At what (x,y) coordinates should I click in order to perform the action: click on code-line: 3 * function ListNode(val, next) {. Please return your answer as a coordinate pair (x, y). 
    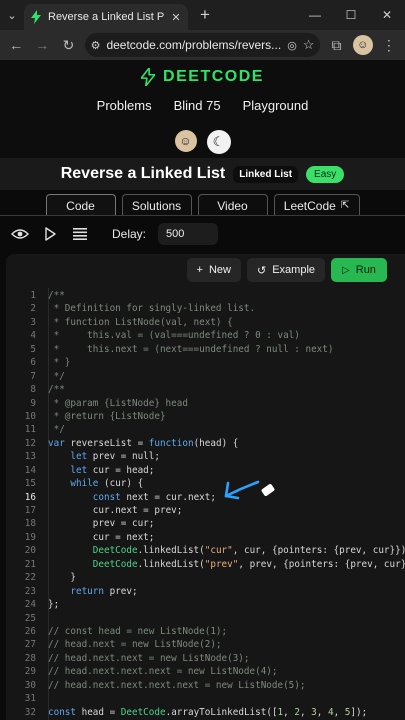
    Looking at the image, I should click on (205, 323).